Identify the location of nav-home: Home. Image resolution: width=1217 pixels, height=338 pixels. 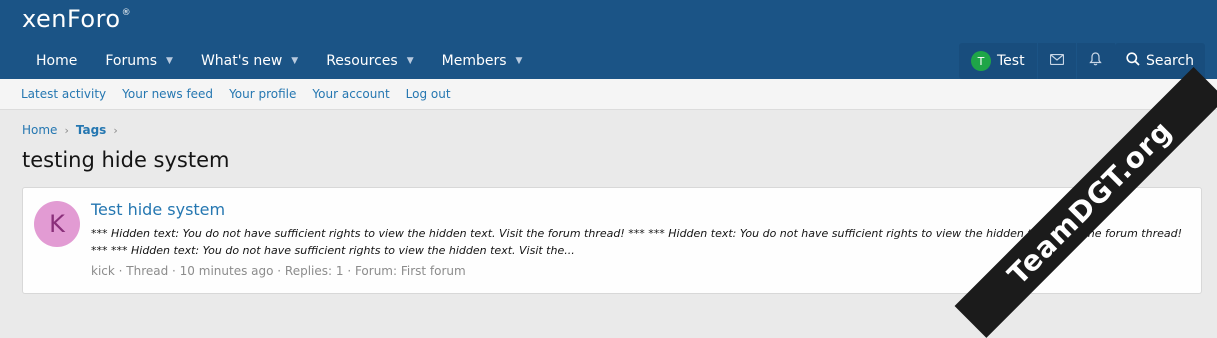
(56, 61).